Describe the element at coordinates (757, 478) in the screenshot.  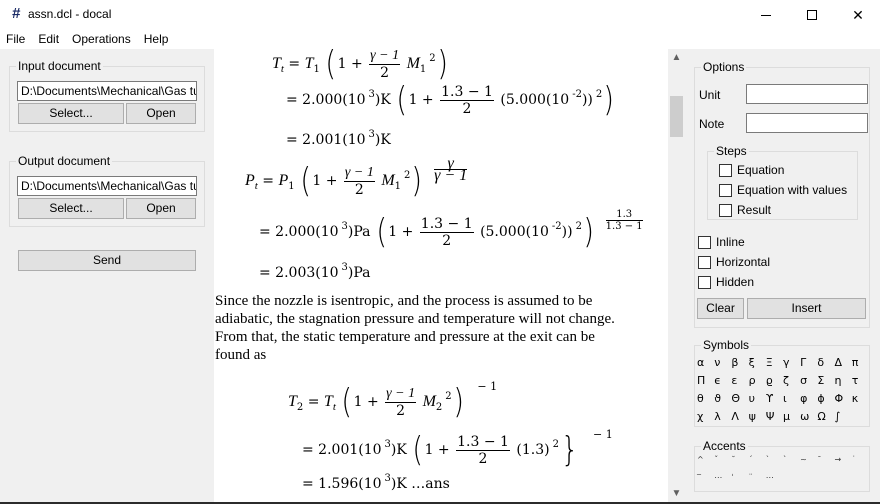
I see `accent-button: ¨` at that location.